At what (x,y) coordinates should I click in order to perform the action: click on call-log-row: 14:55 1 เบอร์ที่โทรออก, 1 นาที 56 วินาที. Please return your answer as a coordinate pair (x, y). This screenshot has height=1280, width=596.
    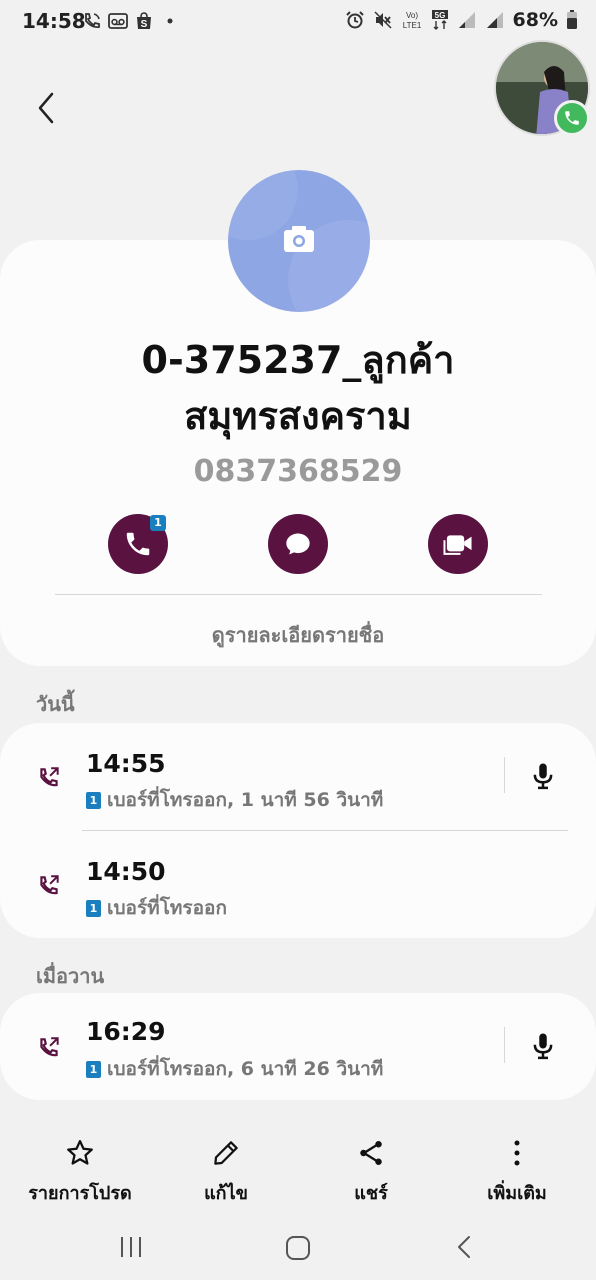
    Looking at the image, I should click on (298, 776).